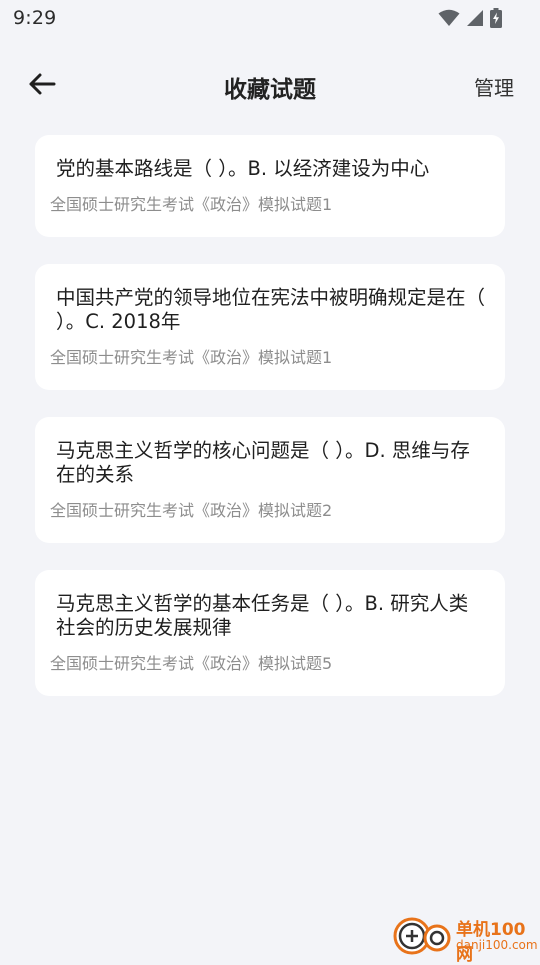  Describe the element at coordinates (191, 510) in the screenshot. I see `question-source: 全国硕士研究生考试《政治》模拟试题2` at that location.